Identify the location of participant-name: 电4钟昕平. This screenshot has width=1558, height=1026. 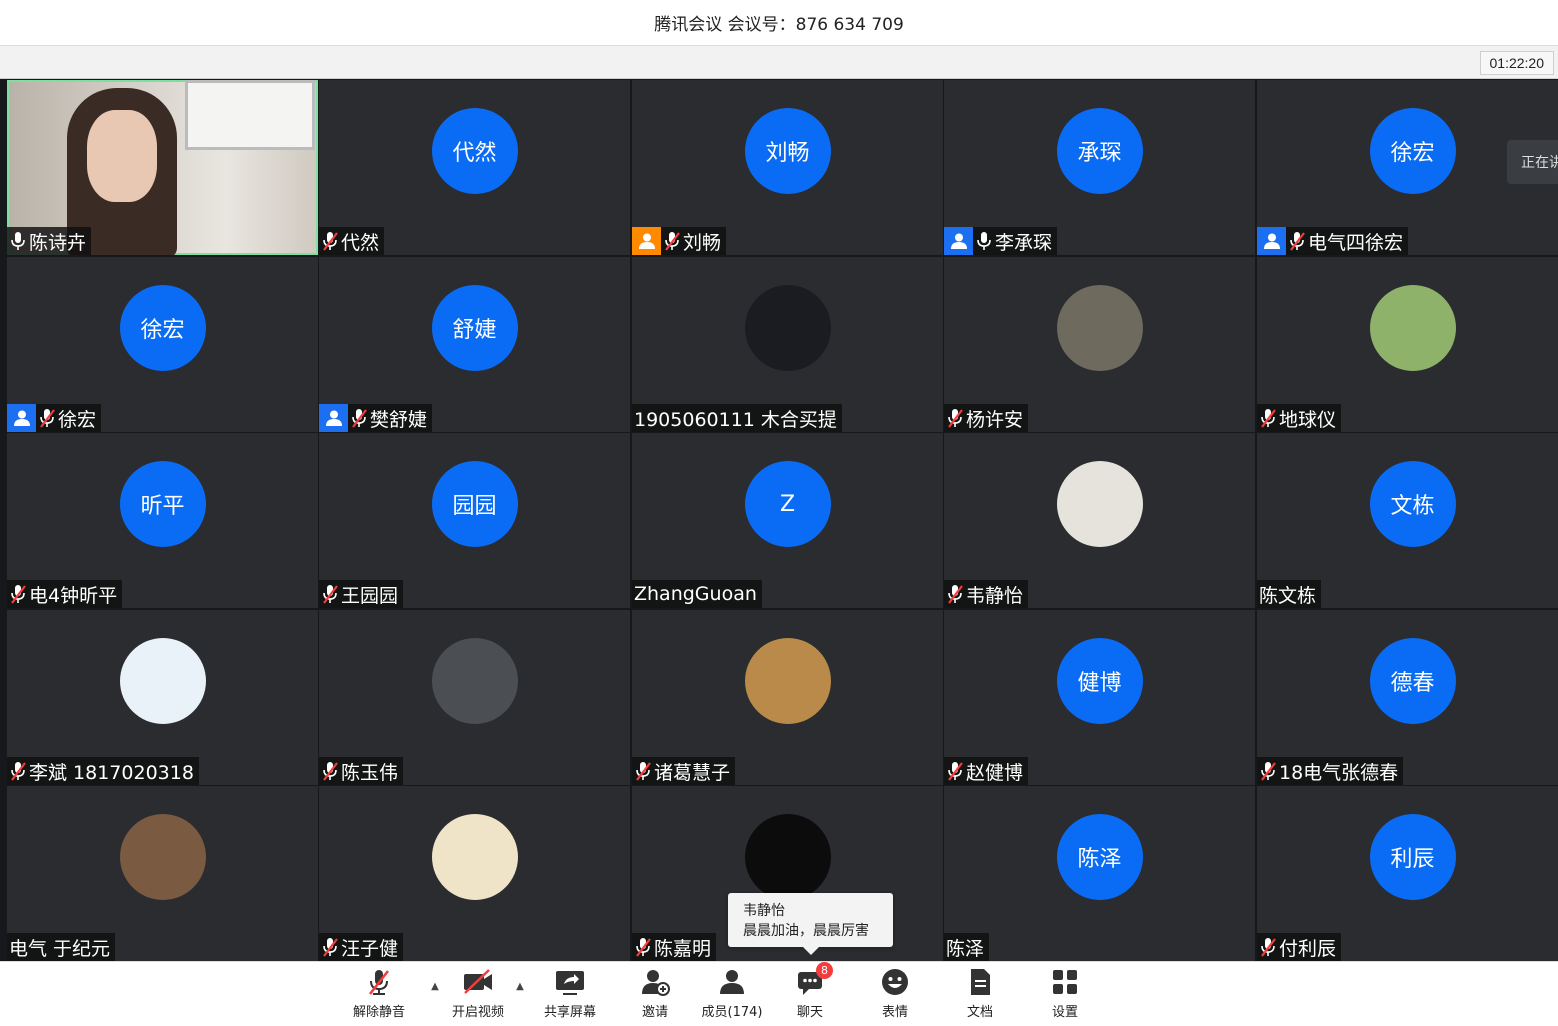
(73, 595).